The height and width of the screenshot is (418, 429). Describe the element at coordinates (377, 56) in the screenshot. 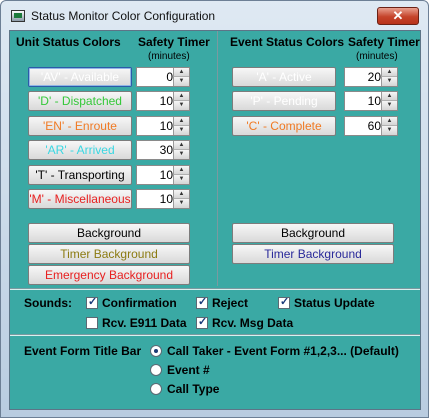

I see `event-timer-units: (minutes)` at that location.